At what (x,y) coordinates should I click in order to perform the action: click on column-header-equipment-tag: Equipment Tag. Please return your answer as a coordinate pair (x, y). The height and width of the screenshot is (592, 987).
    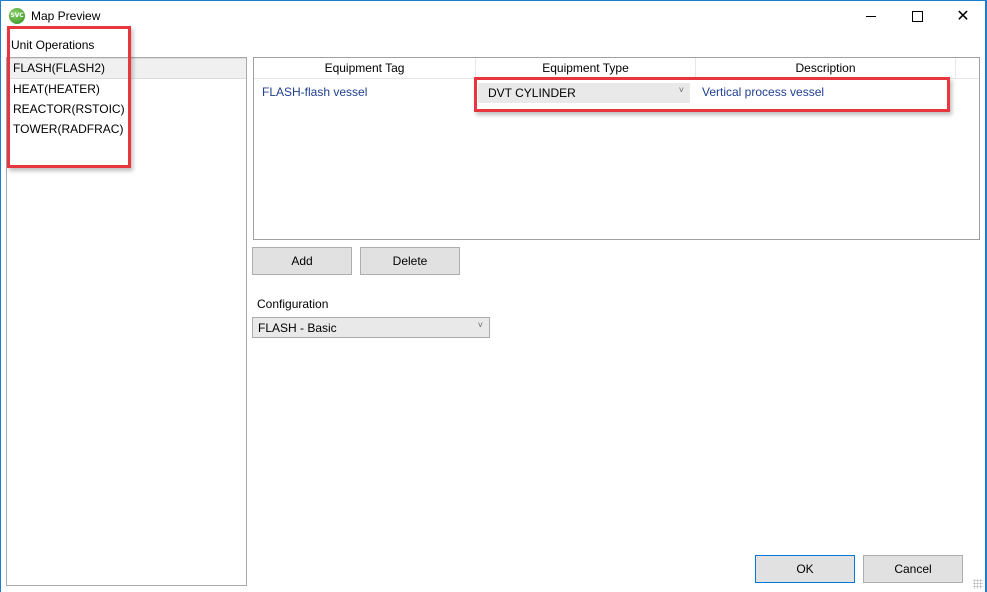
    Looking at the image, I should click on (365, 68).